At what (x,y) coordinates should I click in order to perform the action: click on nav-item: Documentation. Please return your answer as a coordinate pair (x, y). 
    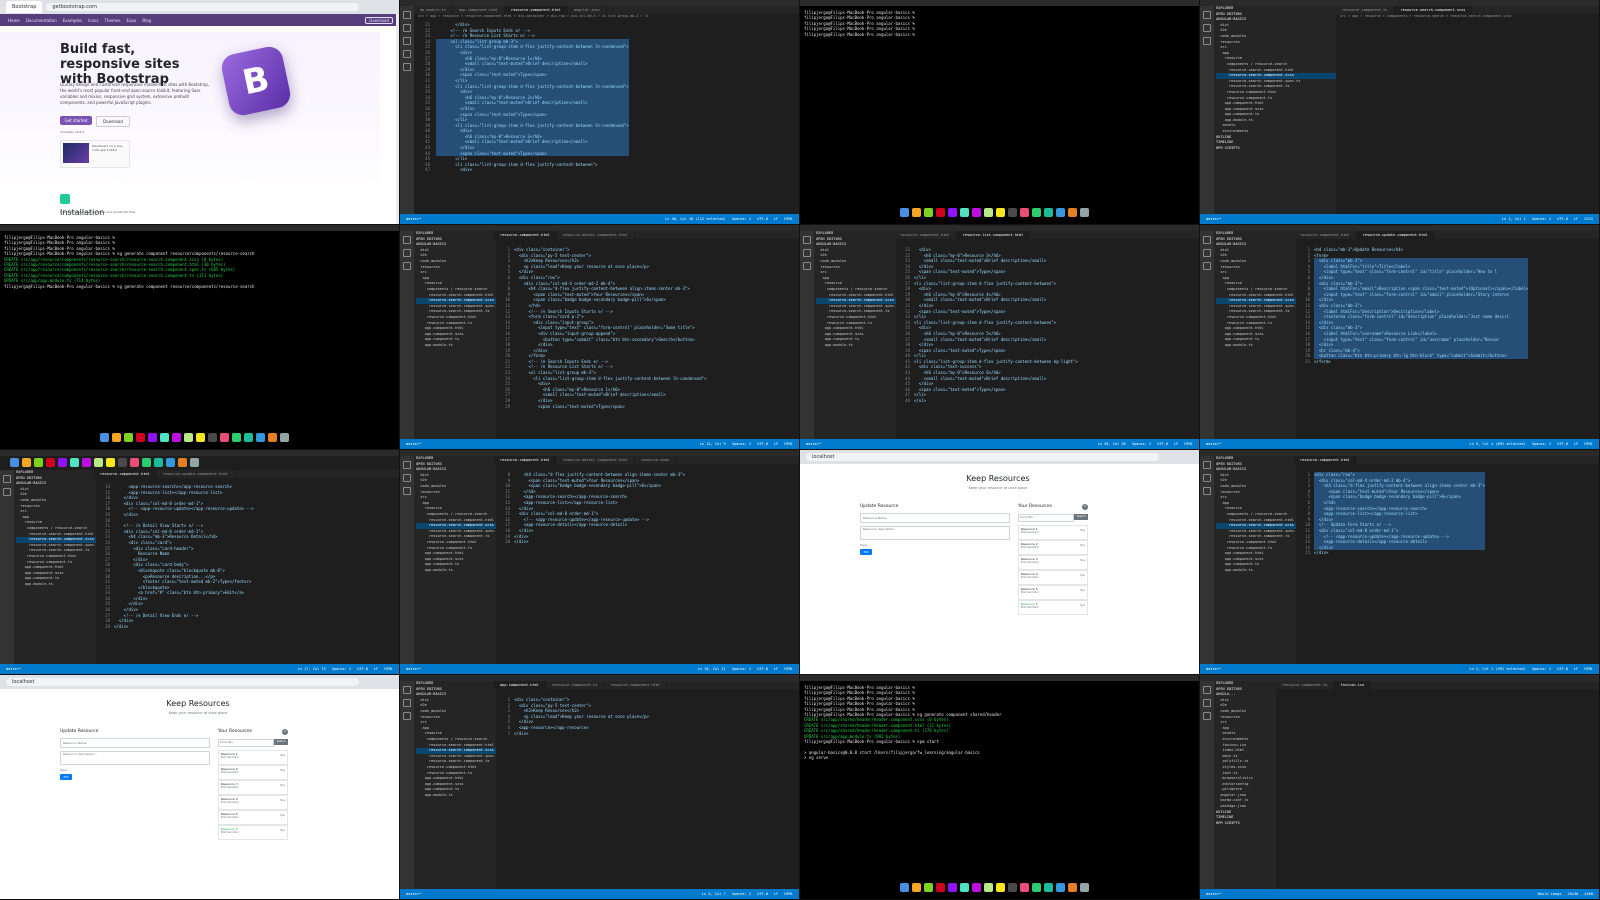
    Looking at the image, I should click on (41, 20).